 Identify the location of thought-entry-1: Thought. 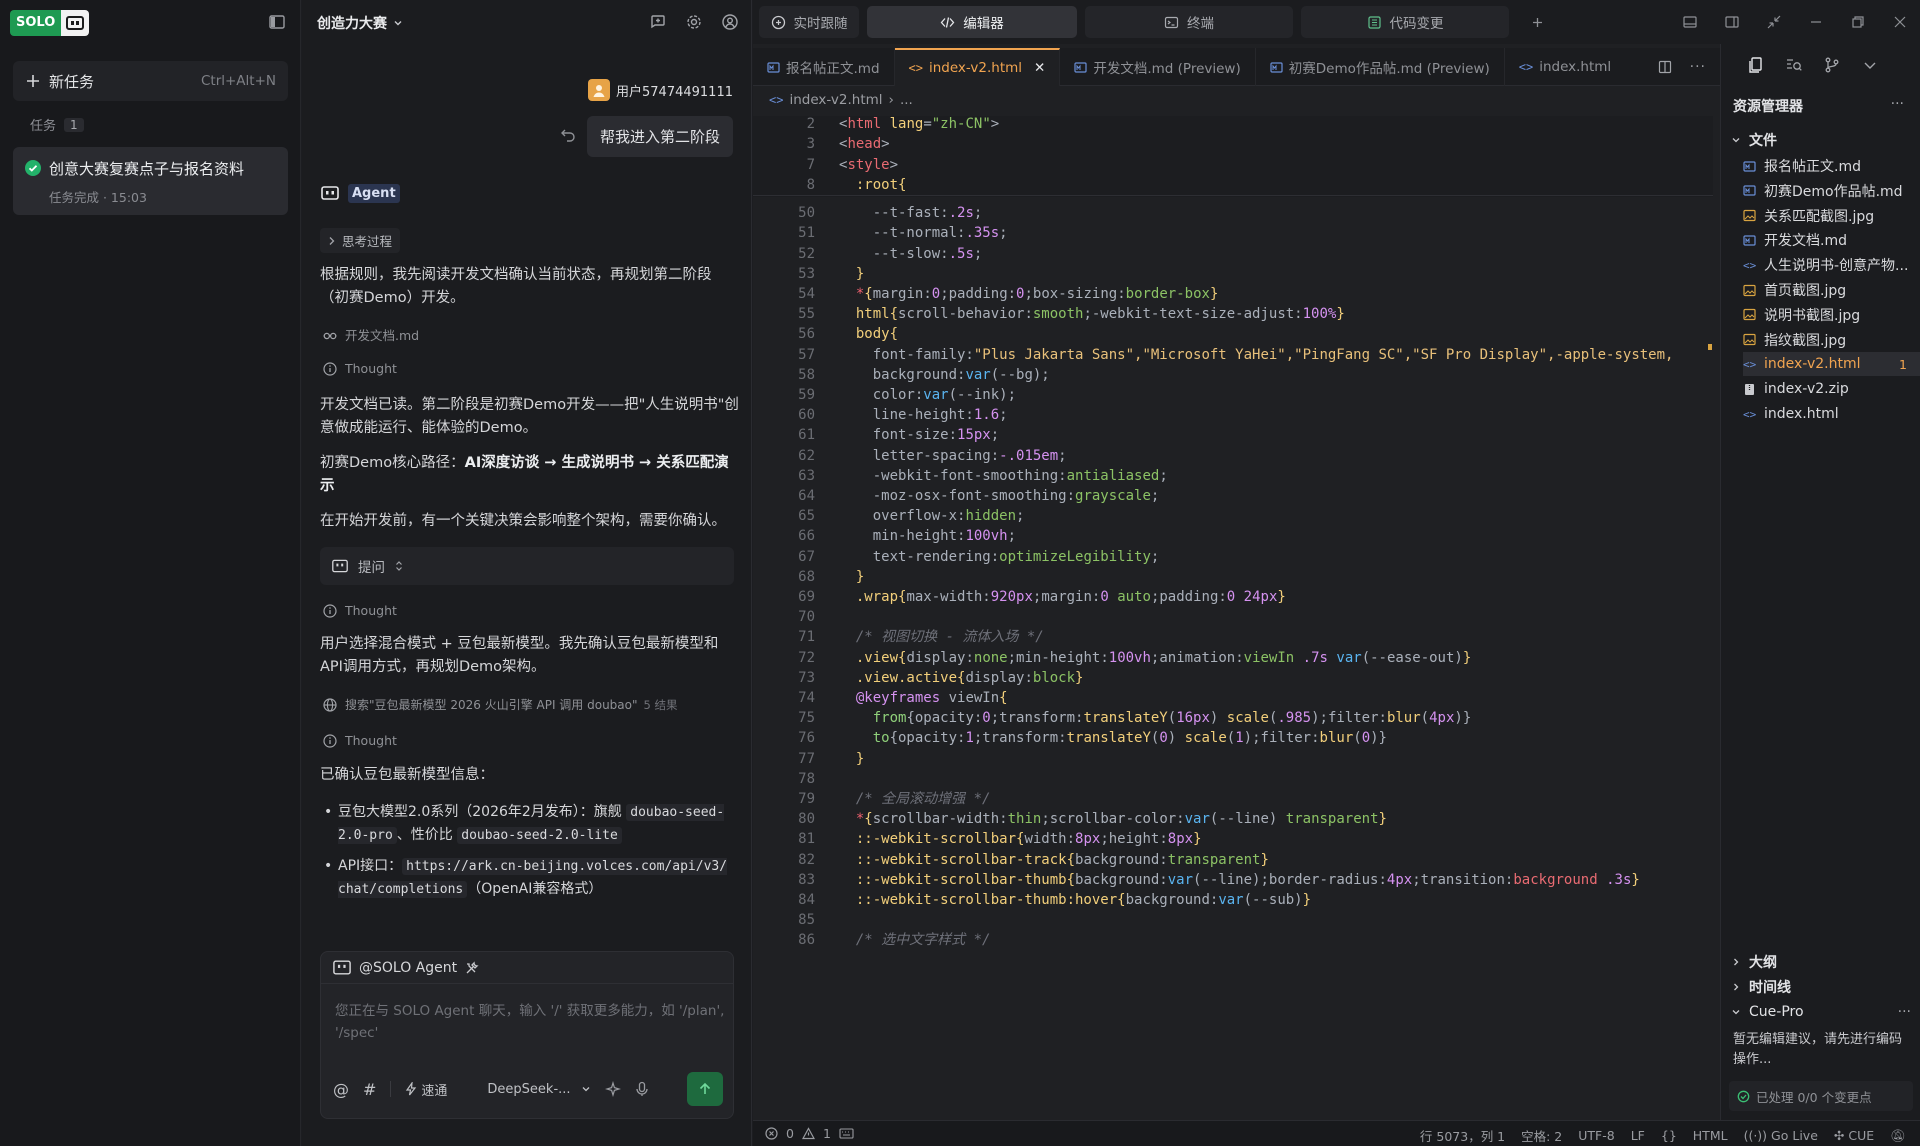
(360, 368).